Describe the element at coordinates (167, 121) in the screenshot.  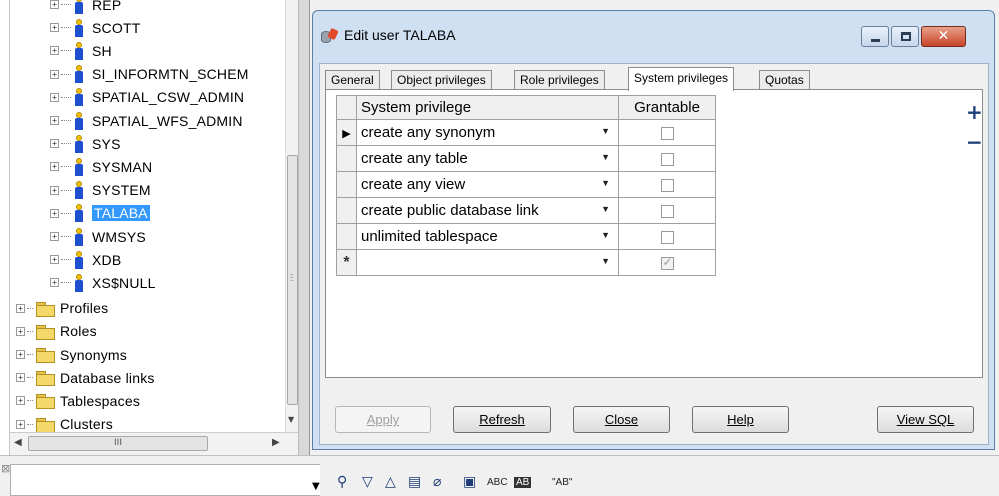
I see `tree-user-label: SPATIAL_WFS_ADMIN` at that location.